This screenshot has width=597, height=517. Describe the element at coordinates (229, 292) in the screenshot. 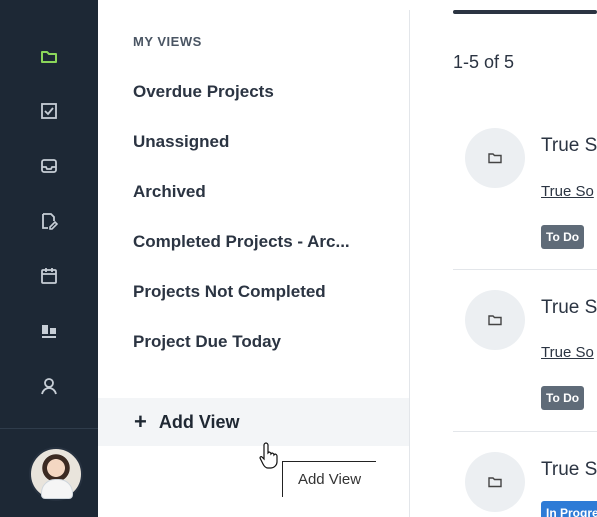

I see `view-item-projects-not-completed: Projects Not Completed` at that location.